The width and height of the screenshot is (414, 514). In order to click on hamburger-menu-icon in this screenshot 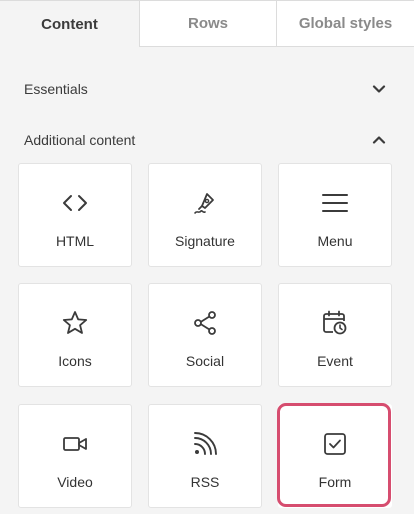, I will do `click(335, 203)`.